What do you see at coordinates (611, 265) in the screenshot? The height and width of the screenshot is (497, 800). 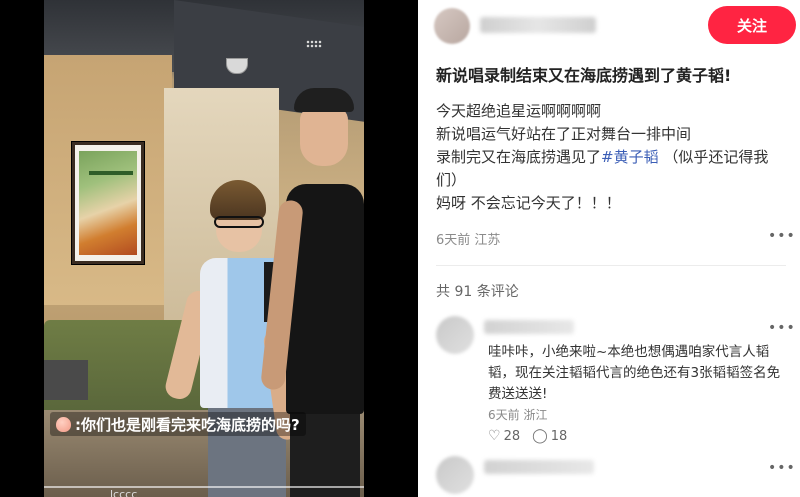 I see `divider` at bounding box center [611, 265].